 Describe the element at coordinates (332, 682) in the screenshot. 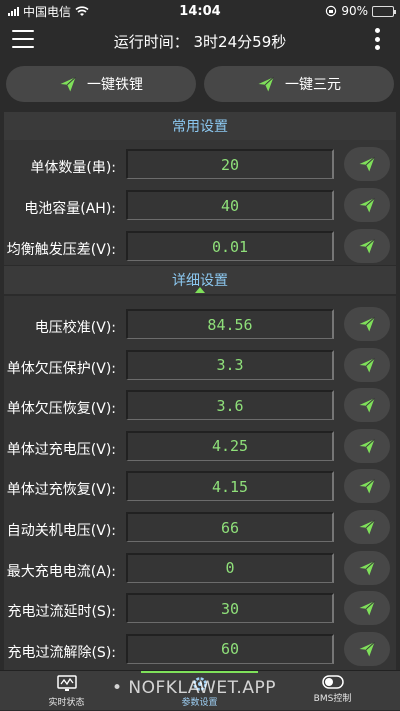

I see `toggle-icon` at that location.